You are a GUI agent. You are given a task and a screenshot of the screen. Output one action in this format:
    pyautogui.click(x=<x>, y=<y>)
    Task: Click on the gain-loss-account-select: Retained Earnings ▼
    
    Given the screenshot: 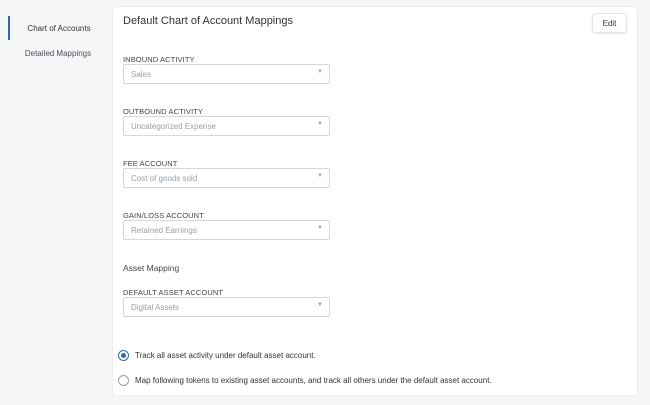 What is the action you would take?
    pyautogui.click(x=226, y=230)
    